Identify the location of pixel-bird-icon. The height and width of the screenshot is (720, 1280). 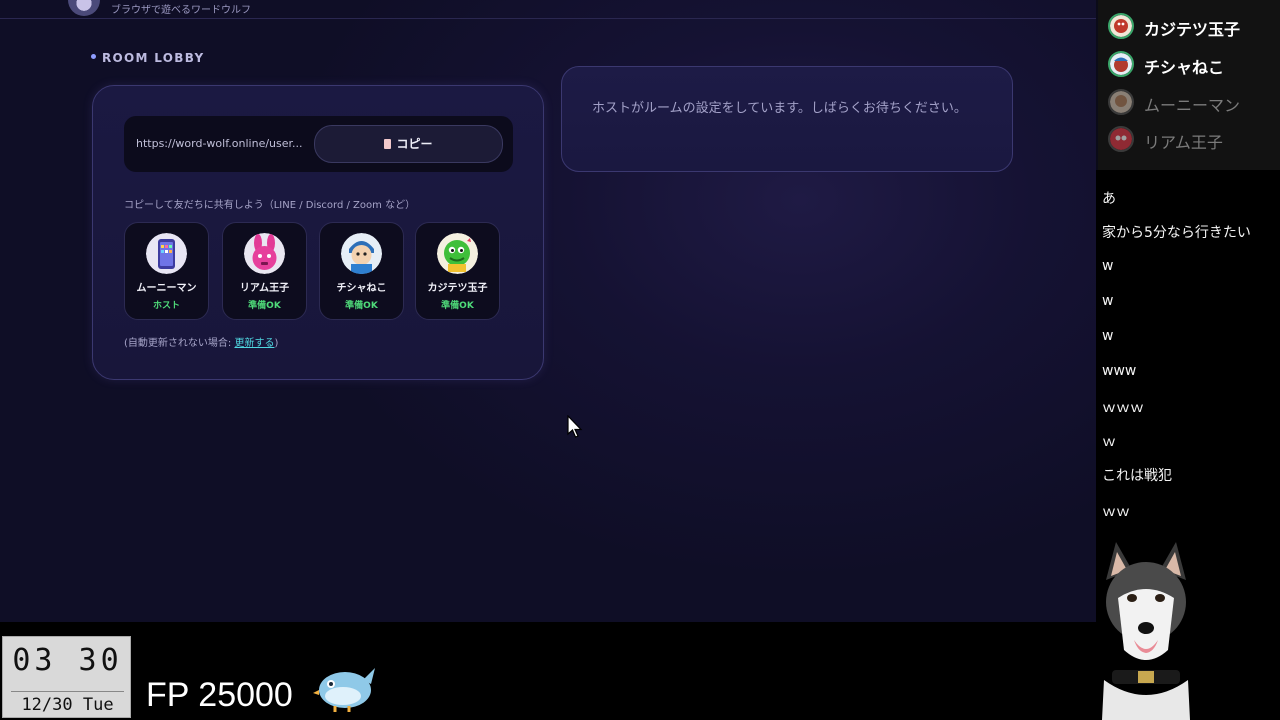
(344, 690).